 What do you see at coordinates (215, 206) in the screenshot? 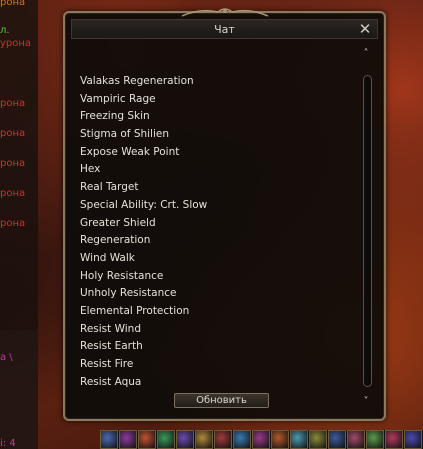
I see `effect-list-item: Special Ability: Crt. Slow` at bounding box center [215, 206].